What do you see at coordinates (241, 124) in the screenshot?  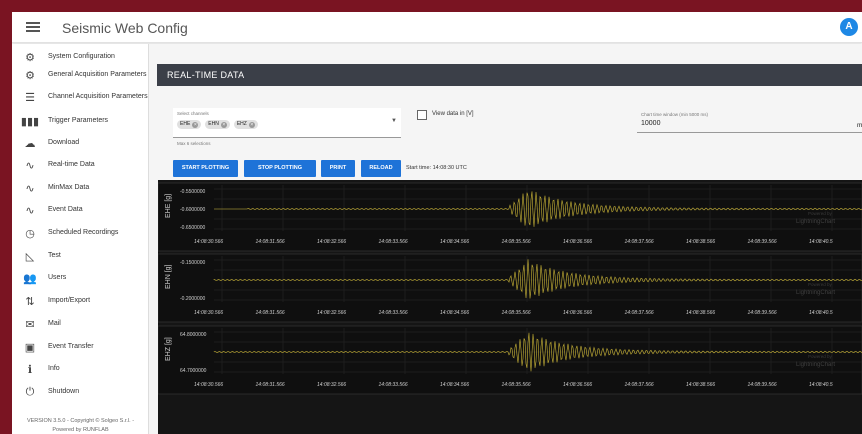 I see `channel-chip-label: EHZ` at bounding box center [241, 124].